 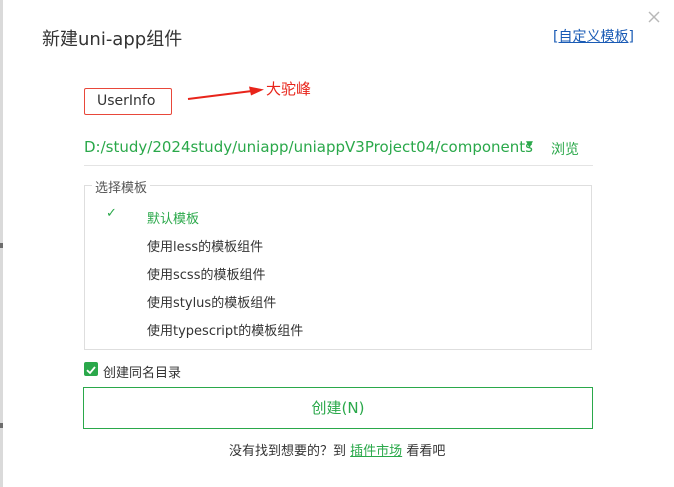 What do you see at coordinates (565, 149) in the screenshot?
I see `browse-button: 浏览` at bounding box center [565, 149].